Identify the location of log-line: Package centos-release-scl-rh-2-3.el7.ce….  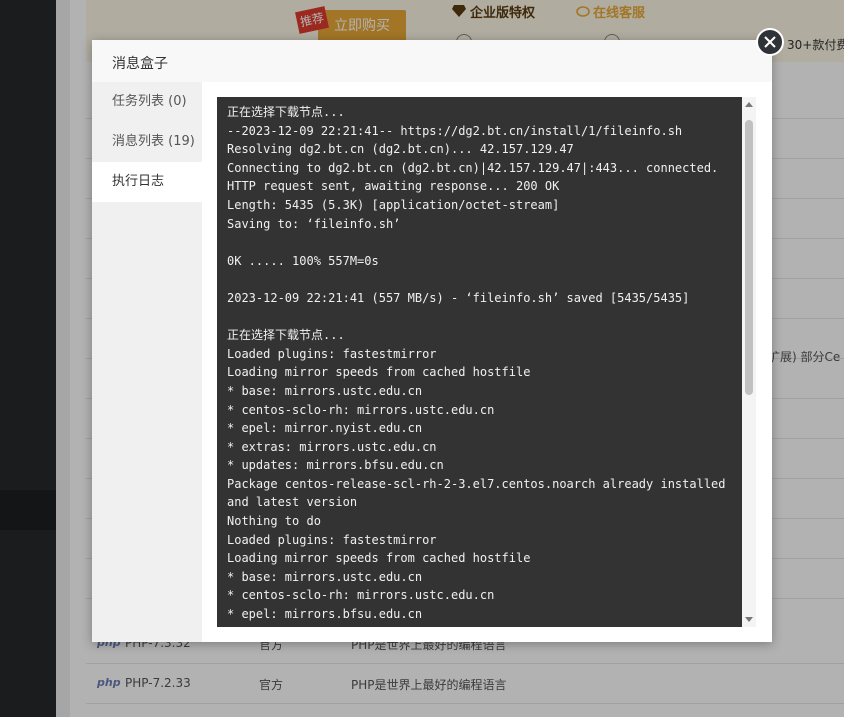
(476, 483).